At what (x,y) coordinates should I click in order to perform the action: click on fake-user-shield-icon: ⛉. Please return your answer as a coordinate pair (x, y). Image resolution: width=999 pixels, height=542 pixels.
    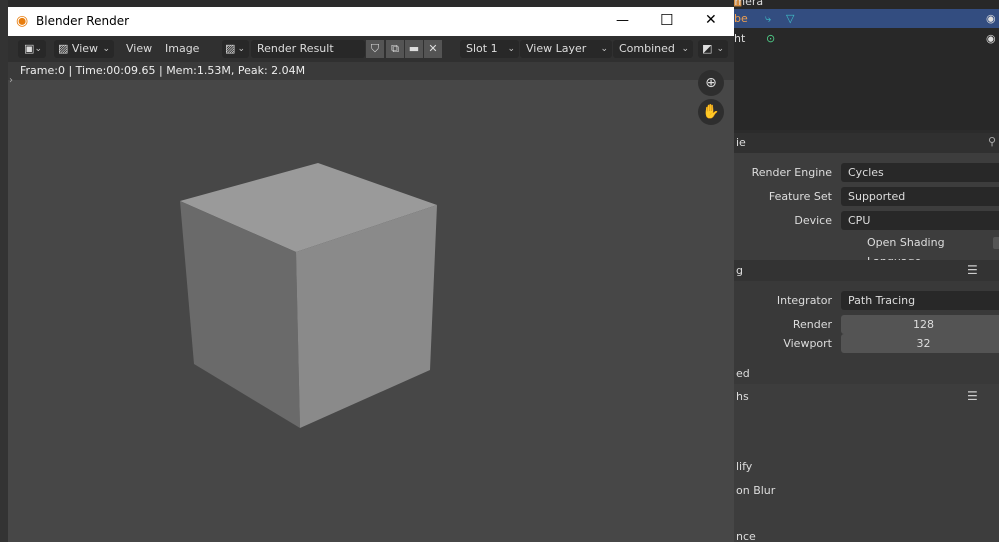
    Looking at the image, I should click on (375, 49).